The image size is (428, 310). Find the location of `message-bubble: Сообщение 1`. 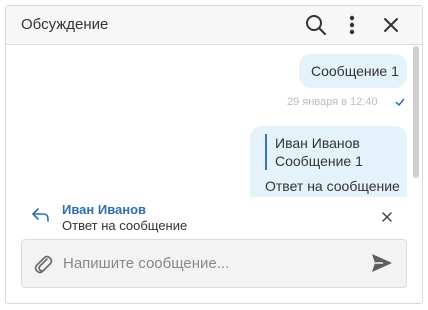

message-bubble: Сообщение 1 is located at coordinates (353, 71).